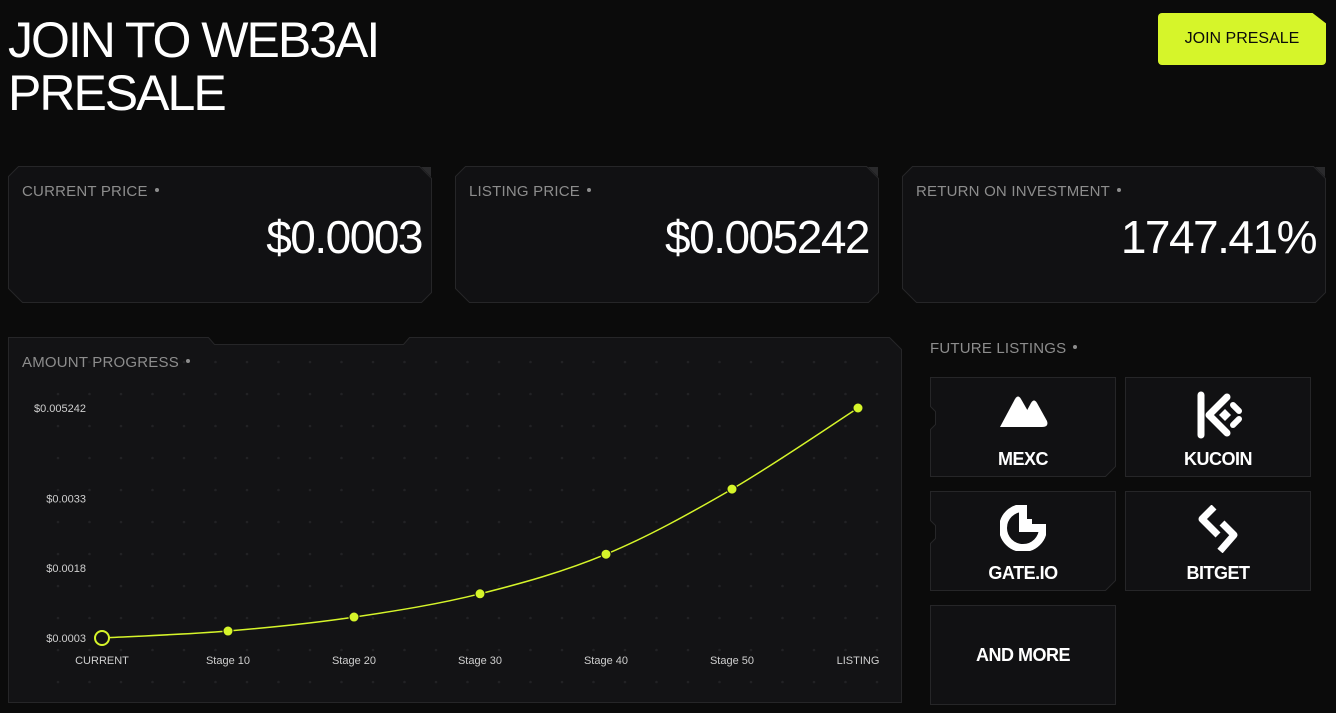 The image size is (1336, 713). I want to click on y-tick-label: $0.0018, so click(66, 569).